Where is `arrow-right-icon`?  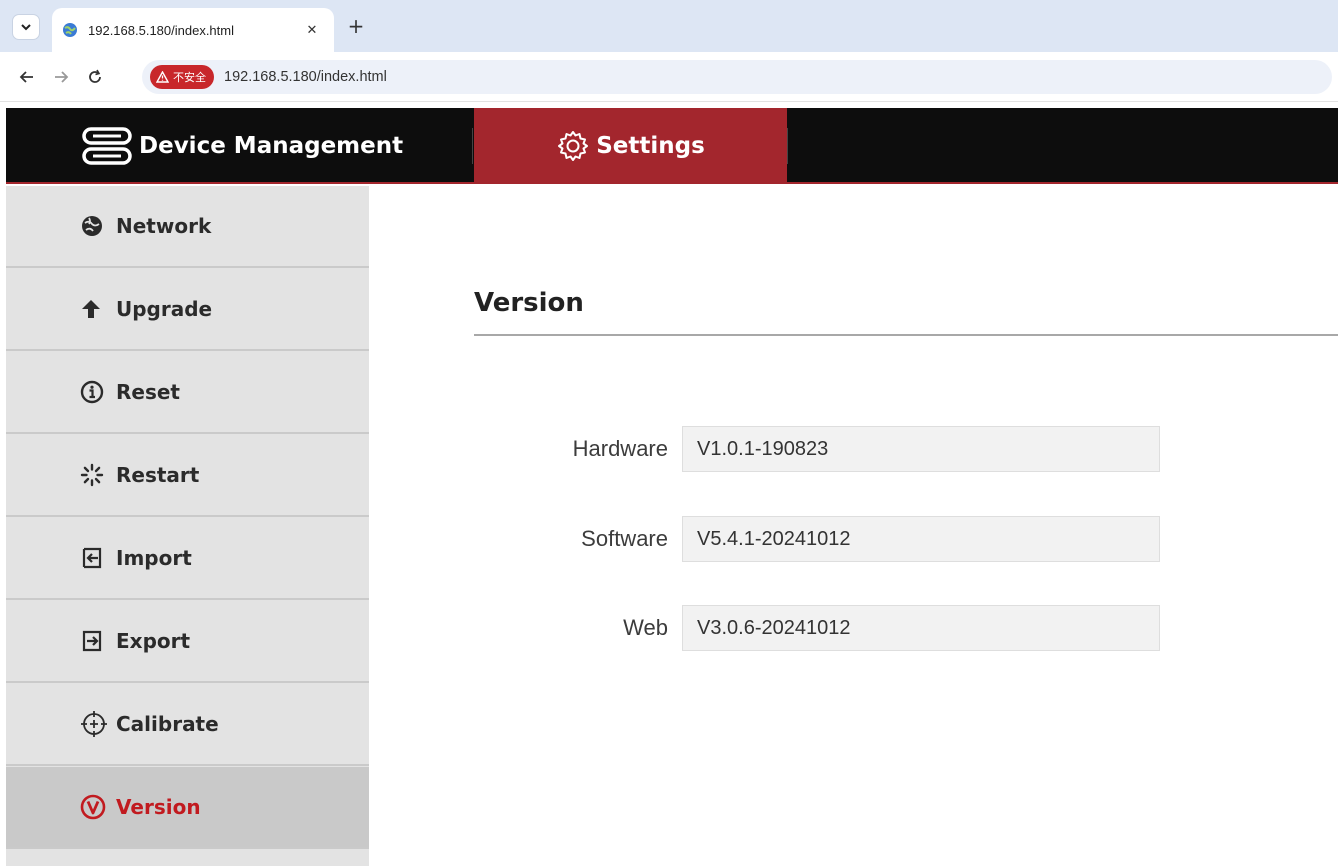
arrow-right-icon is located at coordinates (62, 77).